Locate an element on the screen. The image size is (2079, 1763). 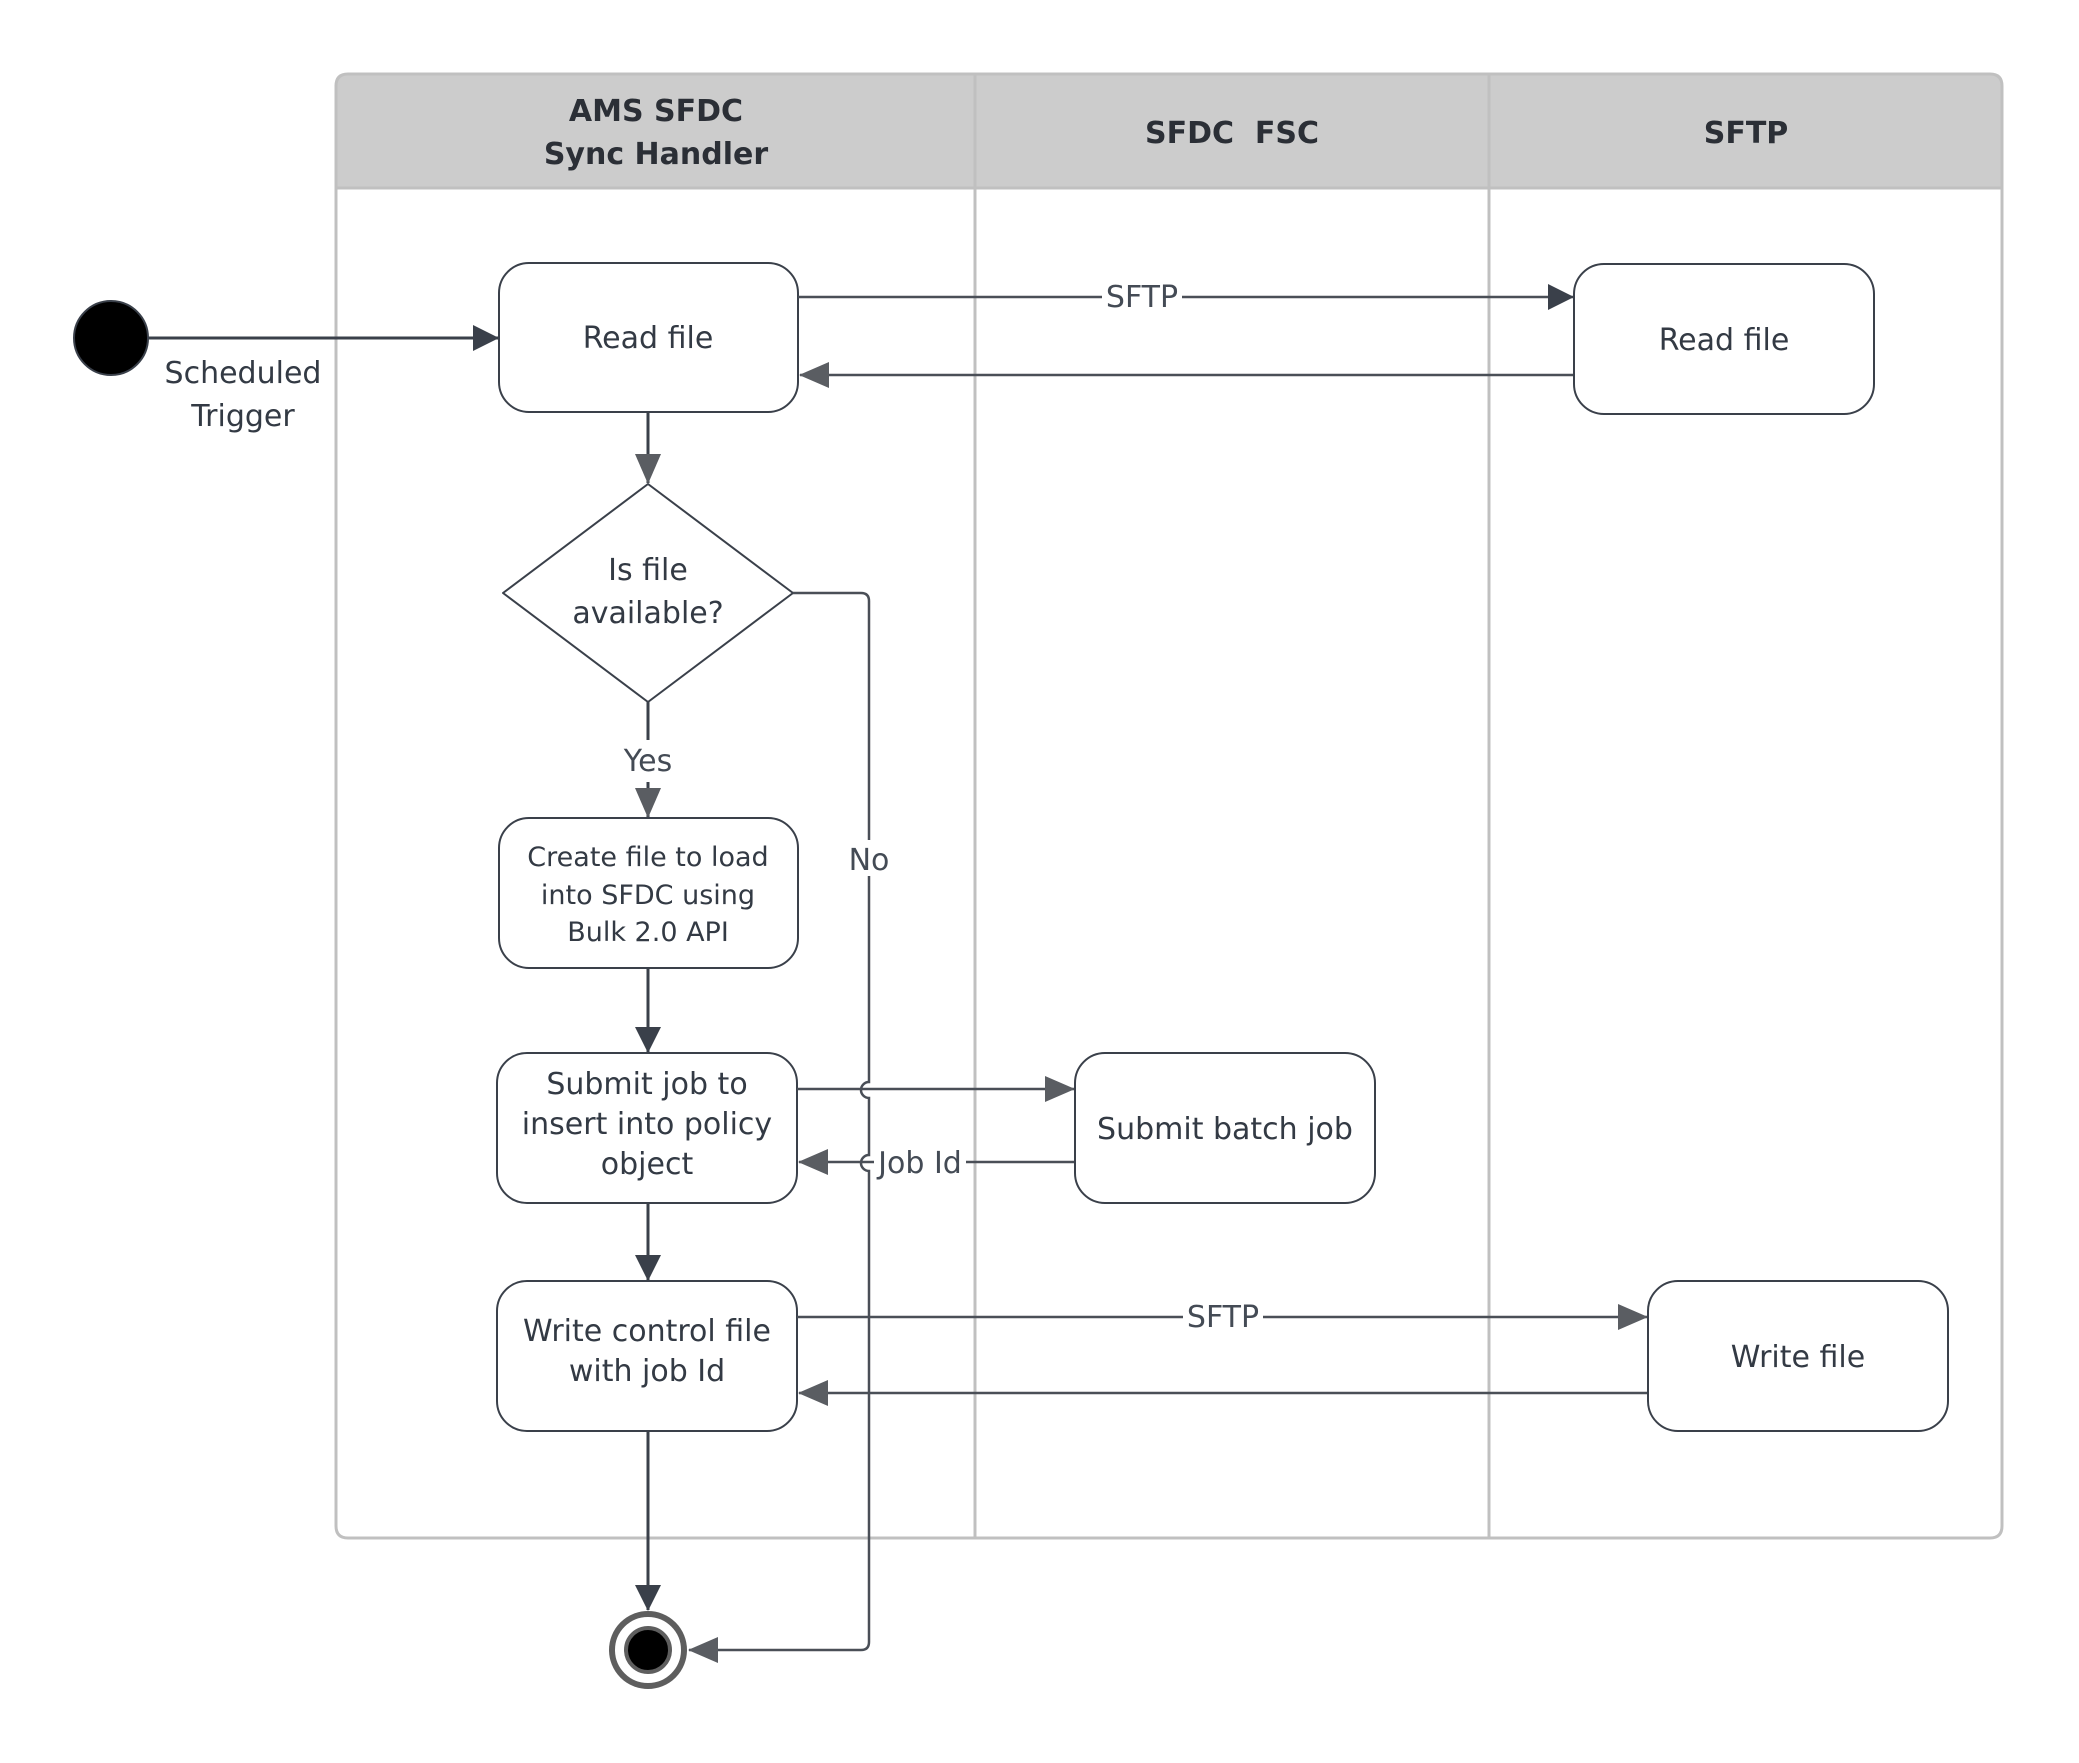
end-node is located at coordinates (648, 1650).